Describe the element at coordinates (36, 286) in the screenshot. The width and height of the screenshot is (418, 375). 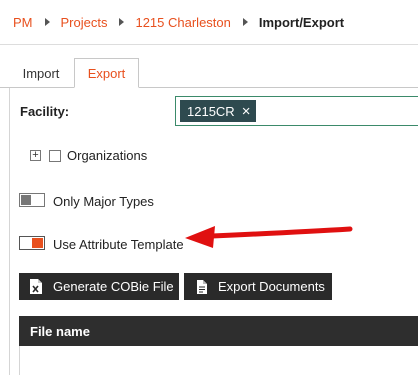
I see `excel-file-icon` at that location.